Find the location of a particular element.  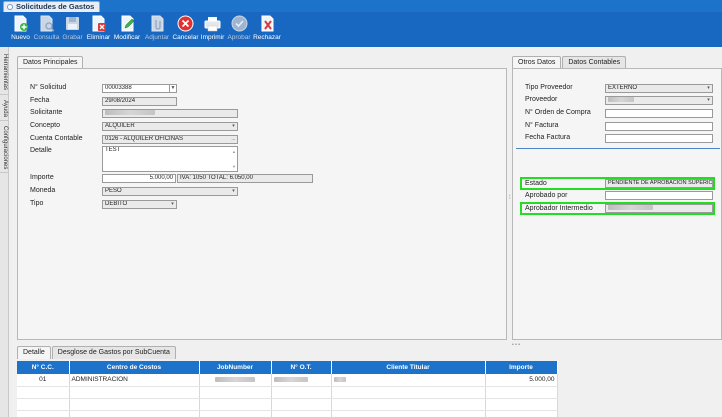

tab-desglose: Desglose de Gastos por SubCuenta is located at coordinates (113, 352).